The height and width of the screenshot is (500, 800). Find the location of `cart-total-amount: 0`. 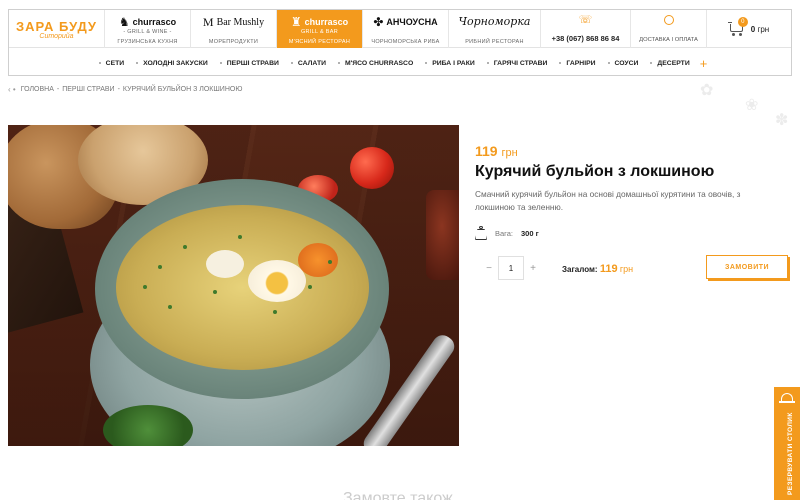

cart-total-amount: 0 is located at coordinates (753, 29).